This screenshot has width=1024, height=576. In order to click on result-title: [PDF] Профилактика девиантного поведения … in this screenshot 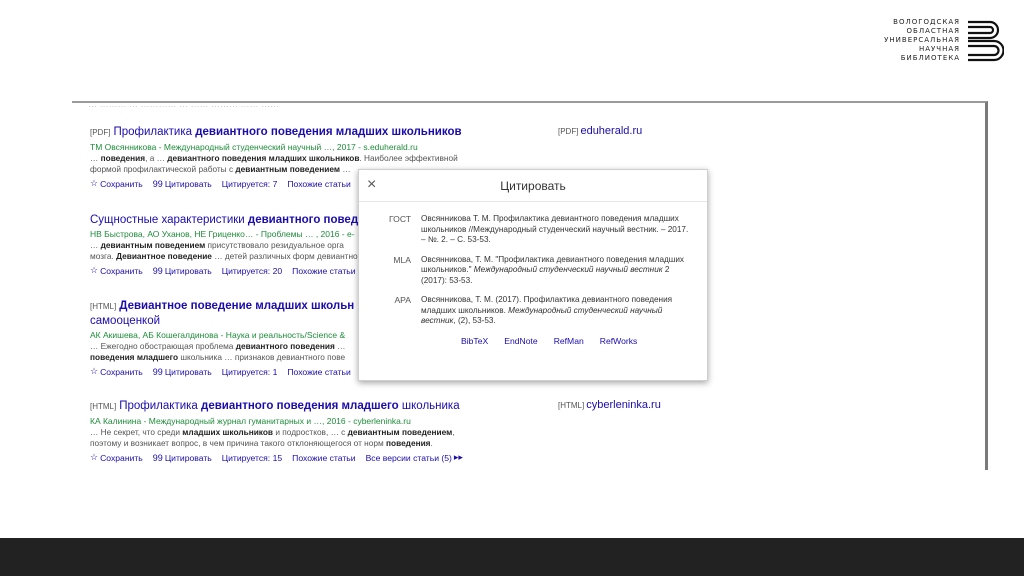, I will do `click(325, 132)`.